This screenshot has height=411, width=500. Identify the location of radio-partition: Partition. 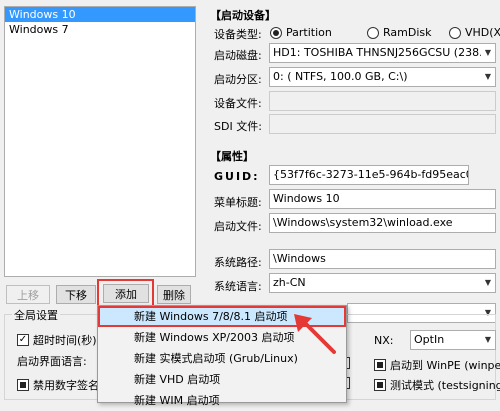
(301, 32).